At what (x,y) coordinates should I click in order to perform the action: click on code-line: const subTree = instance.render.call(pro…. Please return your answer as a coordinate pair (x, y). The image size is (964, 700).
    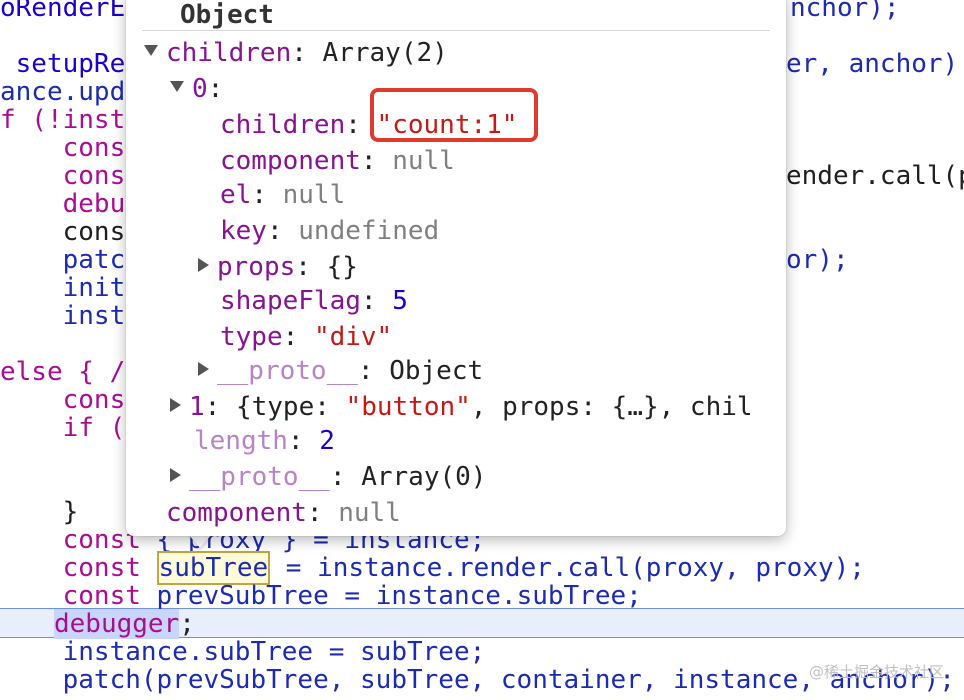
    Looking at the image, I should click on (432, 568).